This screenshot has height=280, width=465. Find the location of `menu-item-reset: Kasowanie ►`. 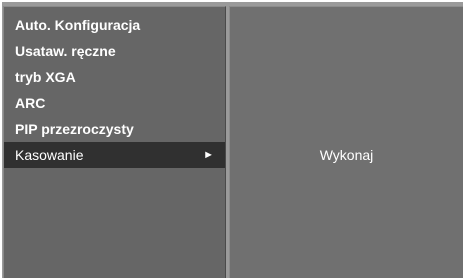

menu-item-reset: Kasowanie ► is located at coordinates (114, 155).